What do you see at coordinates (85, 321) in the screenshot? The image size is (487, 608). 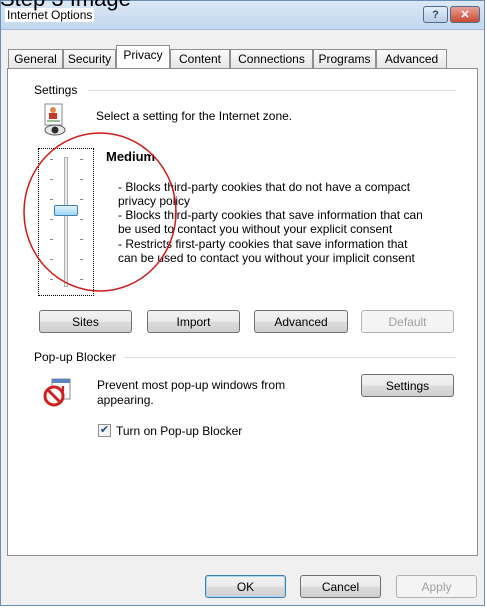 I see `sites-button: Sites` at bounding box center [85, 321].